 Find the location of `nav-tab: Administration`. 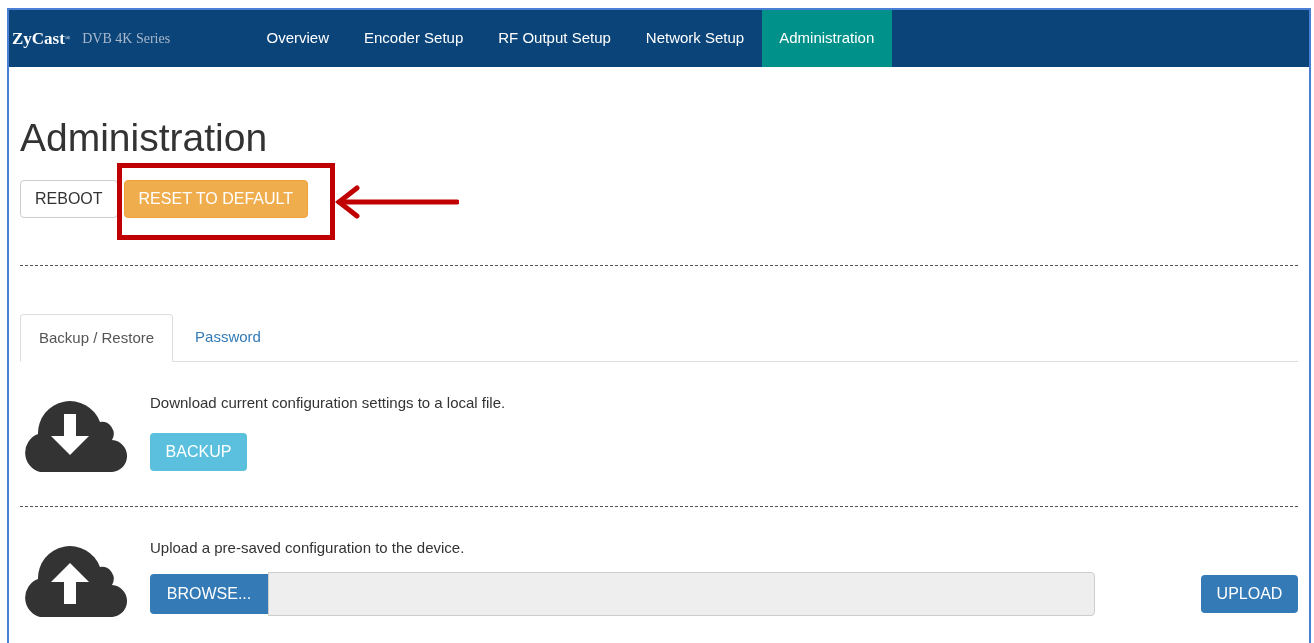

nav-tab: Administration is located at coordinates (826, 38).